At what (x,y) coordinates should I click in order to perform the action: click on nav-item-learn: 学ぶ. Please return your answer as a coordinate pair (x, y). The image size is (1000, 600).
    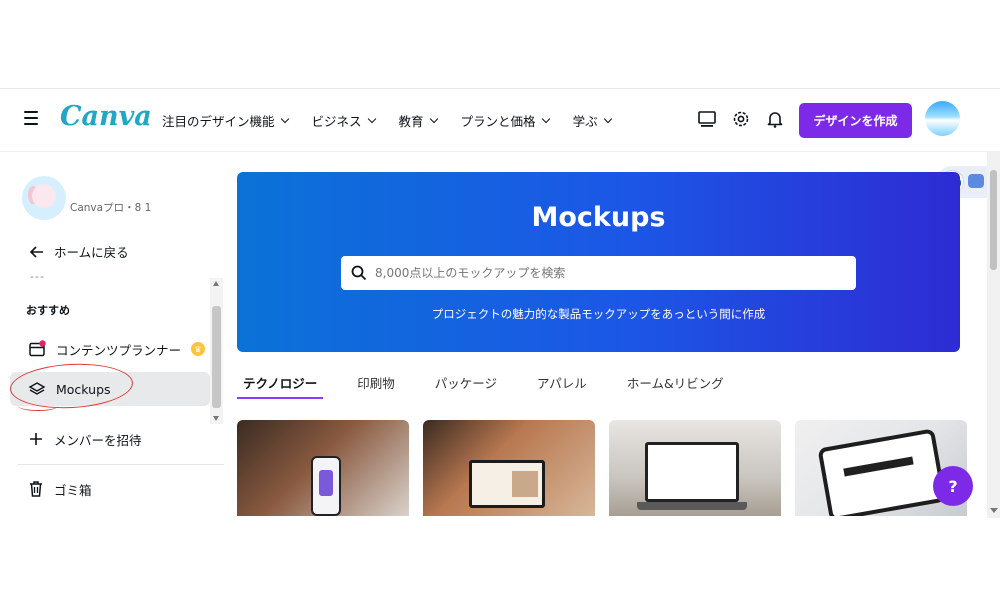
    Looking at the image, I should click on (592, 120).